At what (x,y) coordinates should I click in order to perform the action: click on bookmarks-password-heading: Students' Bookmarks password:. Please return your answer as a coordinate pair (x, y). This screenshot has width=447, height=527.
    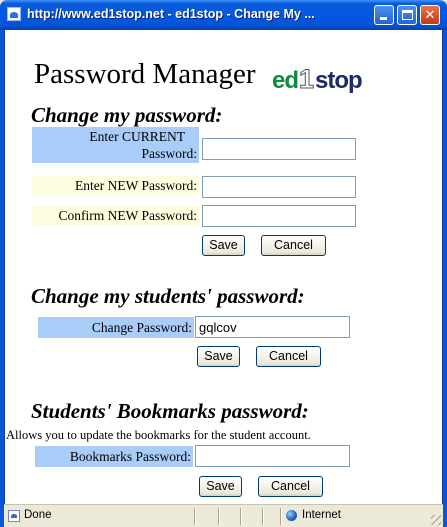
    Looking at the image, I should click on (170, 411).